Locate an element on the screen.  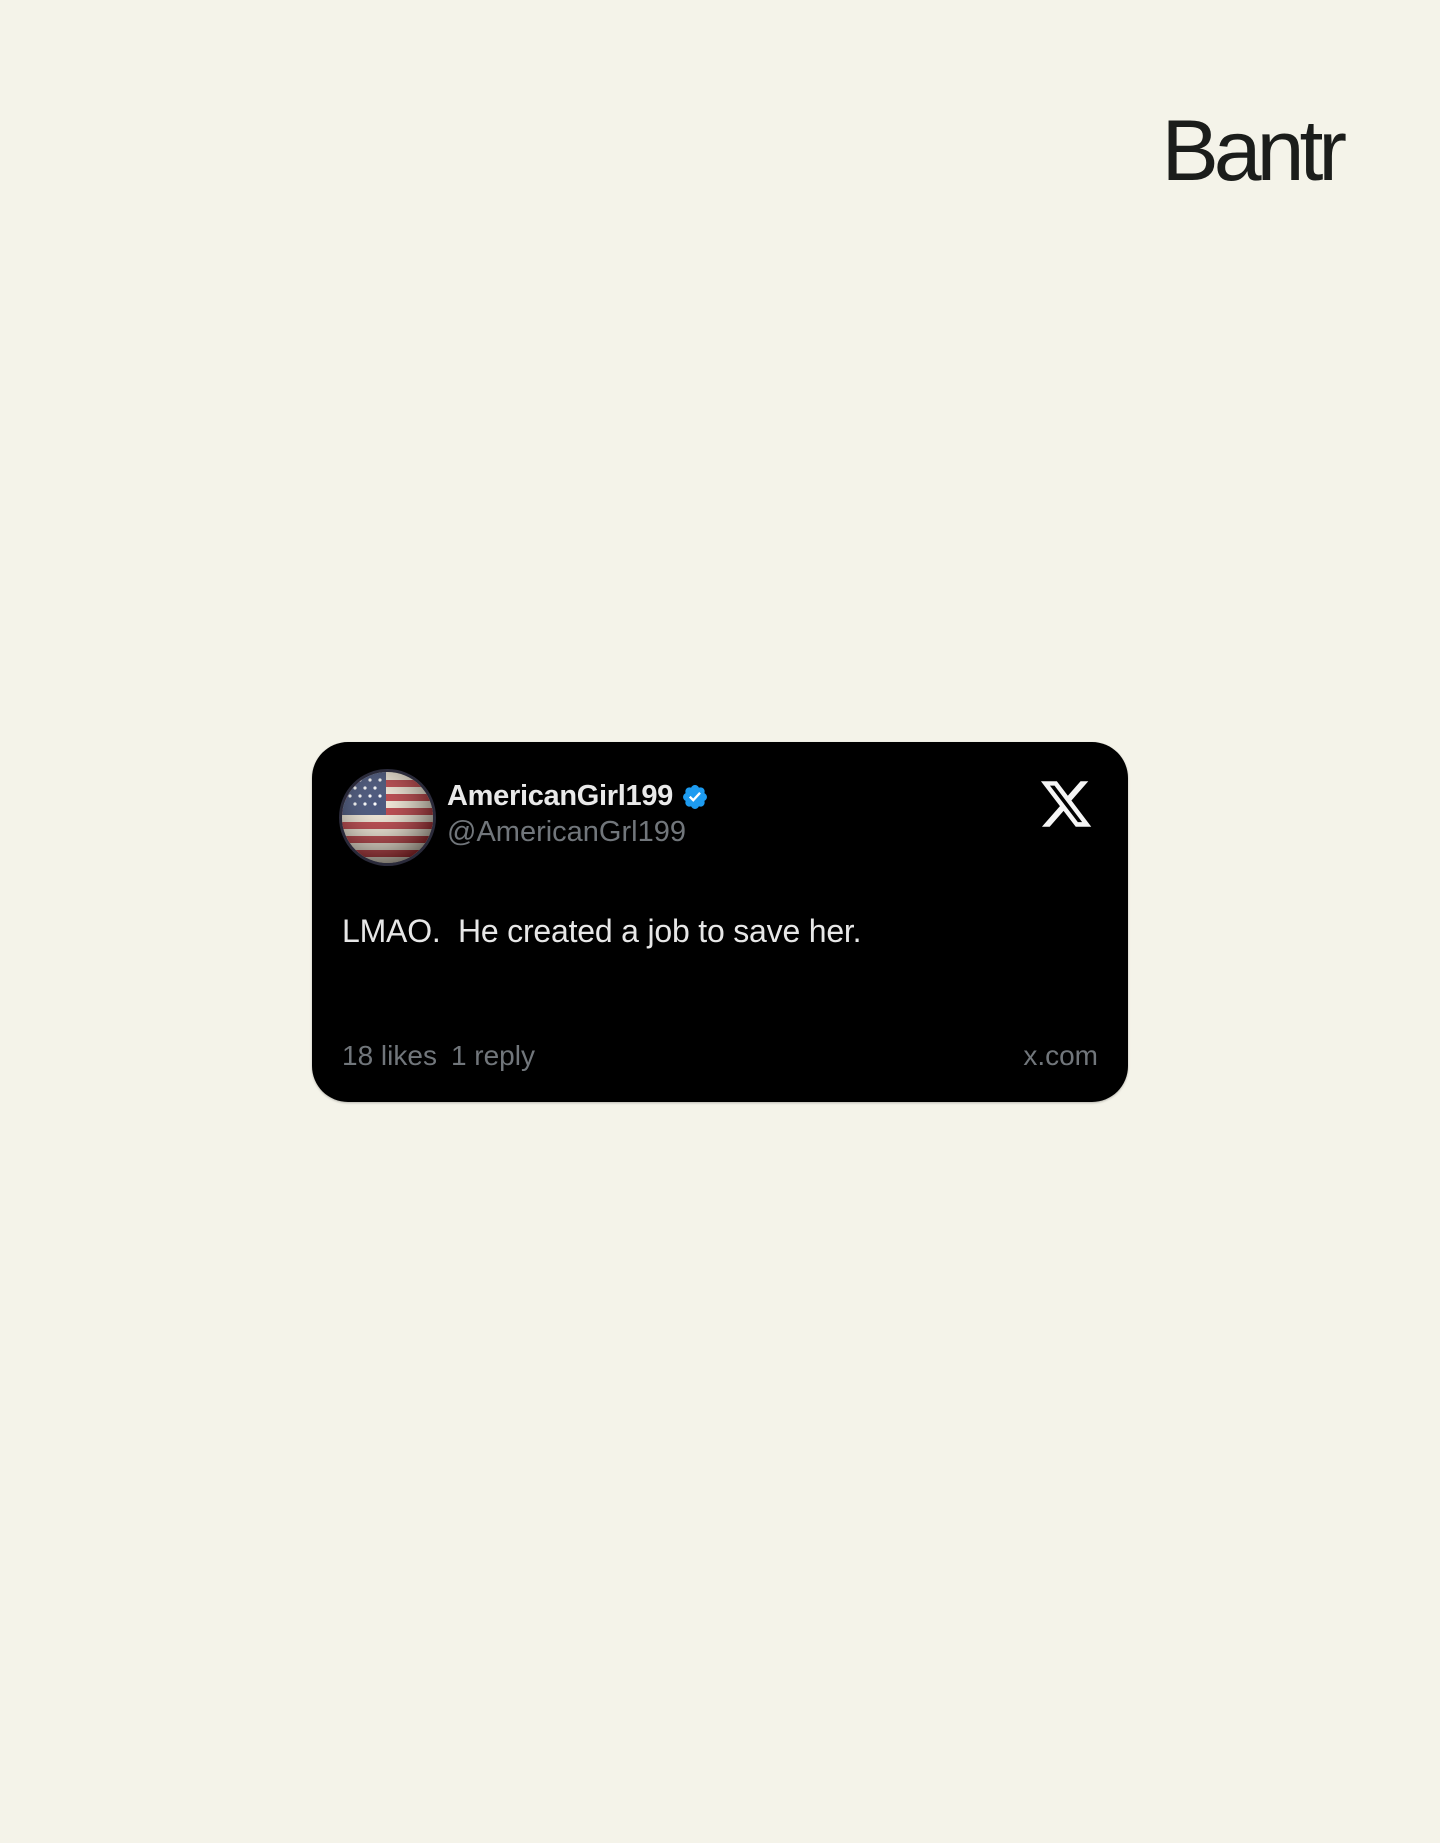
post-footer: 18 likes 1 reply x.com is located at coordinates (720, 1056).